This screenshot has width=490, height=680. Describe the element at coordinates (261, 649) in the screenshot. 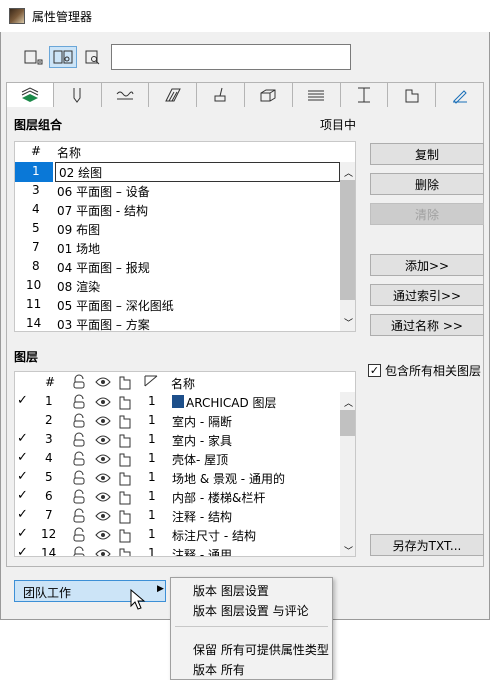

I see `menu-item-reserve-all: 保留 所有可提供属性类型` at that location.